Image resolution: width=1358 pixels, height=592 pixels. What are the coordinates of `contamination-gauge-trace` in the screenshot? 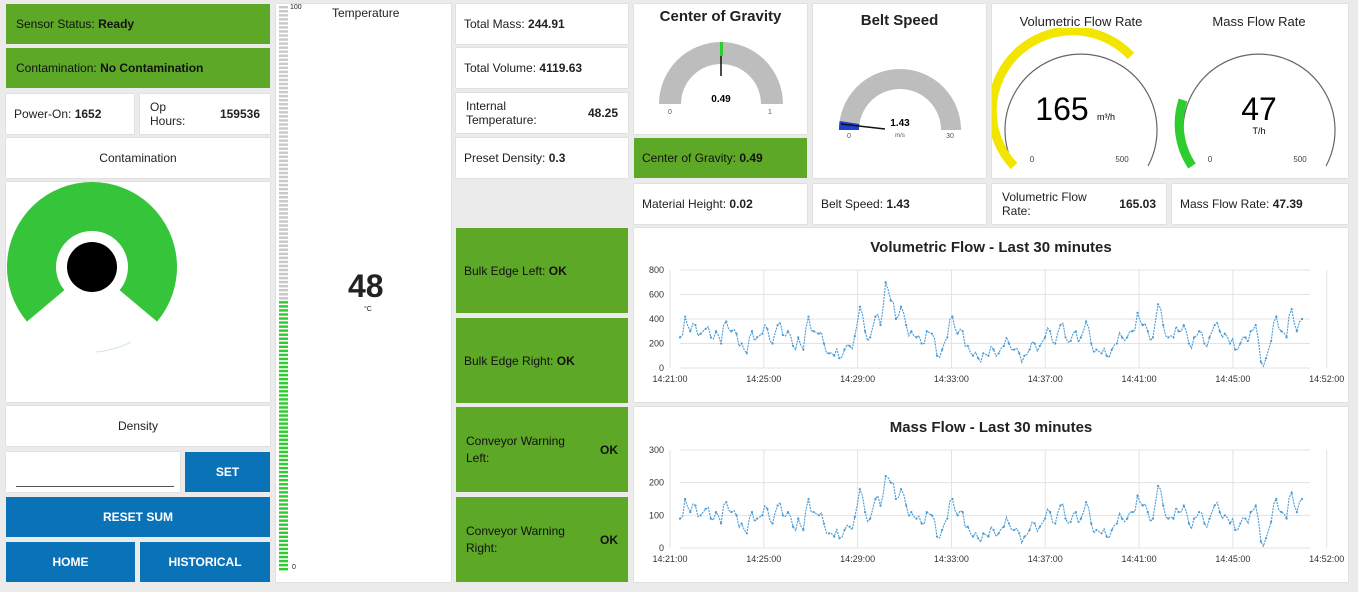 It's located at (113, 347).